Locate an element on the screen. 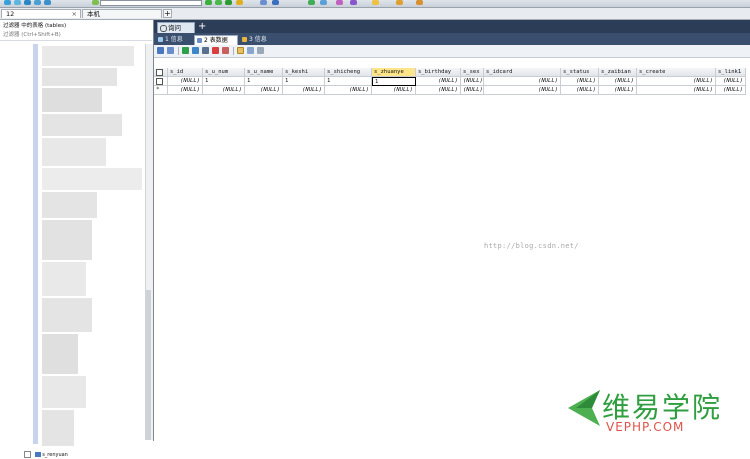  tab-label: 12 is located at coordinates (10, 14).